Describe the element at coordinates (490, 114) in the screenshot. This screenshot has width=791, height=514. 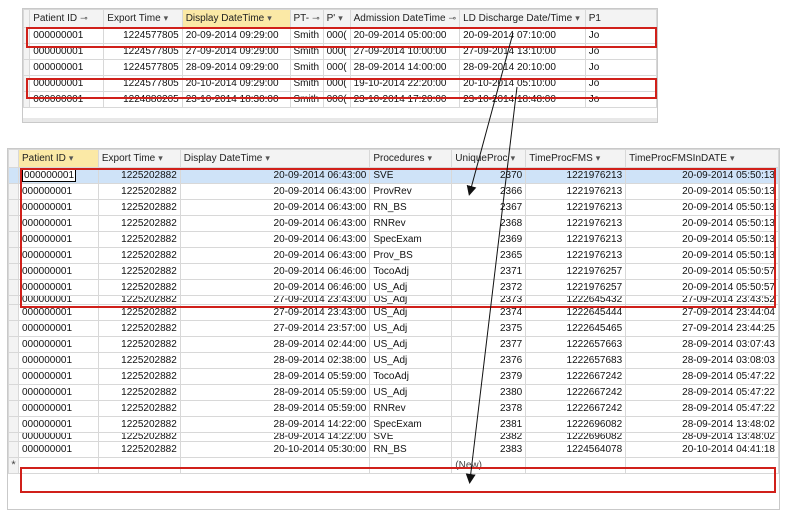
I see `arrow-row1-to-group` at that location.